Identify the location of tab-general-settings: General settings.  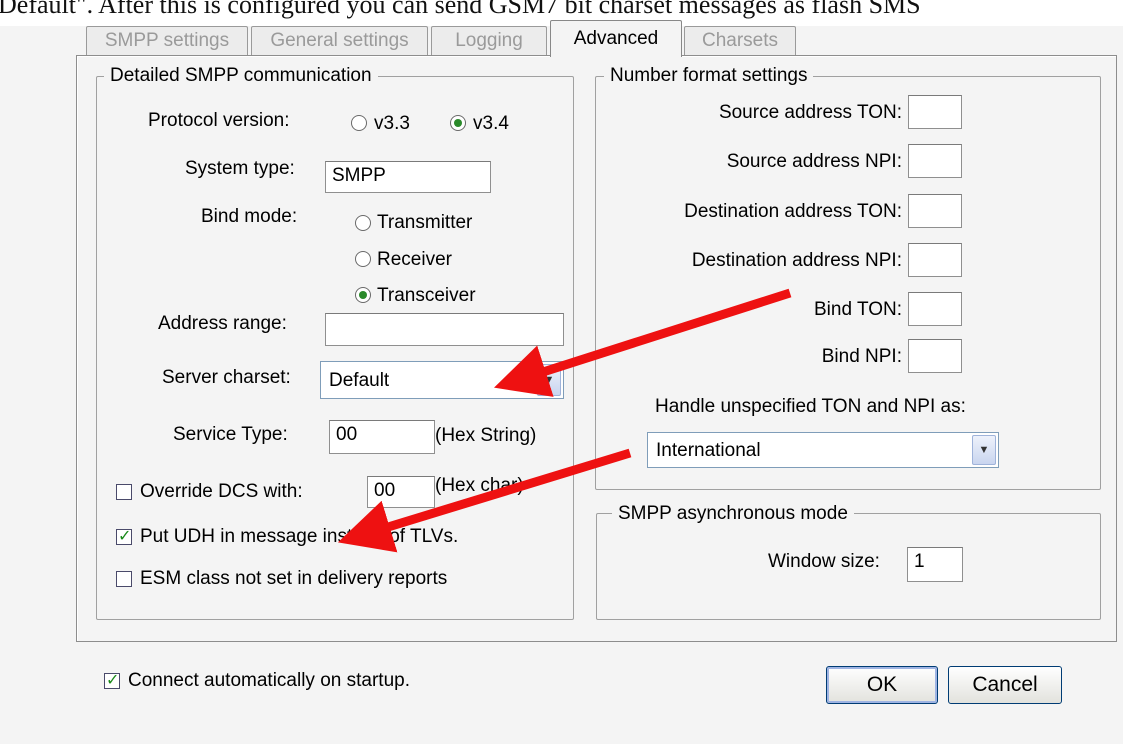
(339, 40).